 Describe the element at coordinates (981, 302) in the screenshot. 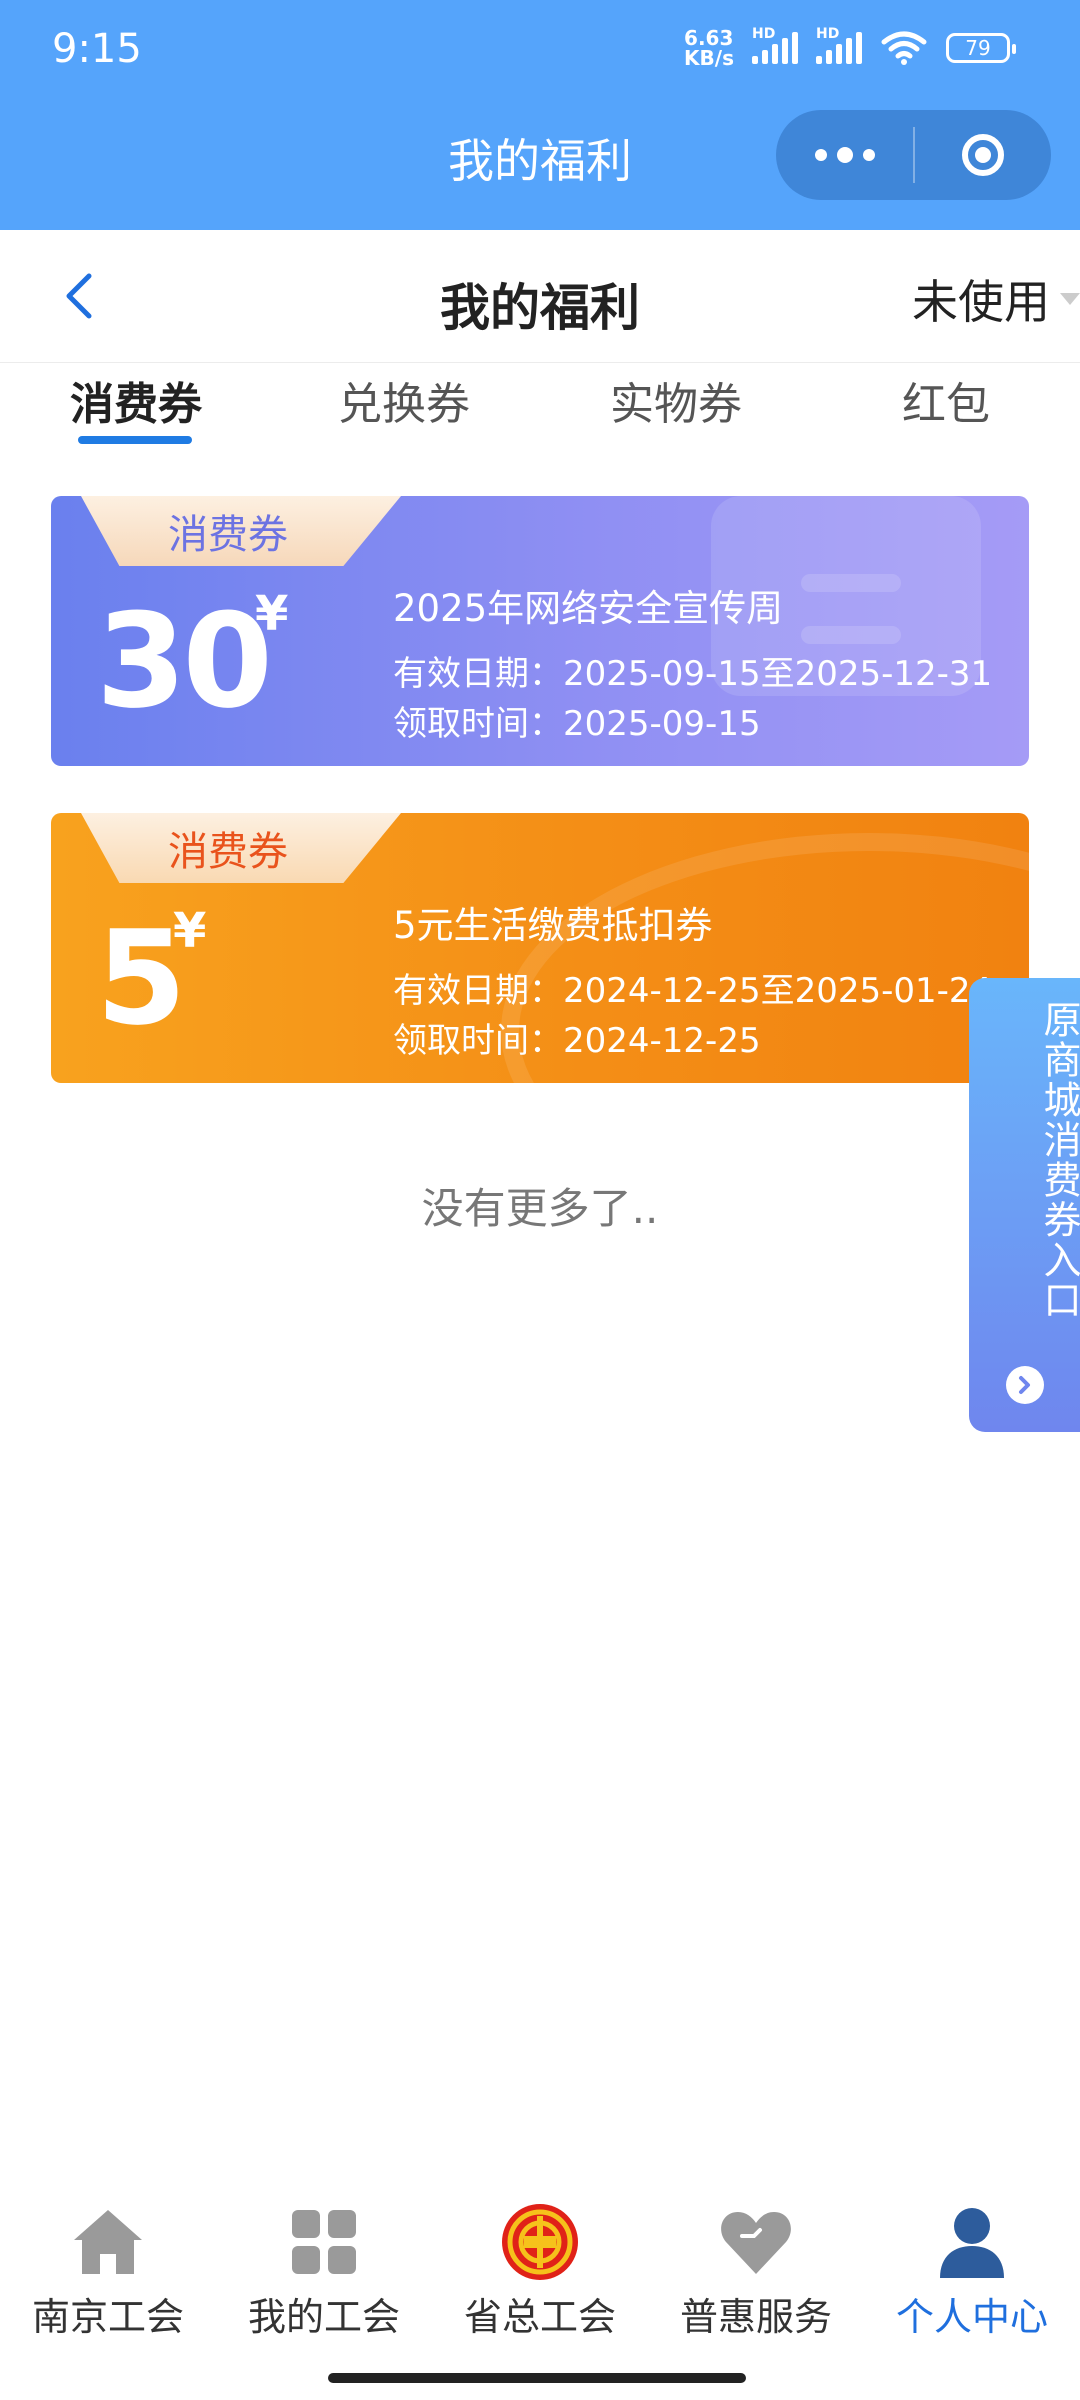

I see `status-filter-label: 未使用` at that location.